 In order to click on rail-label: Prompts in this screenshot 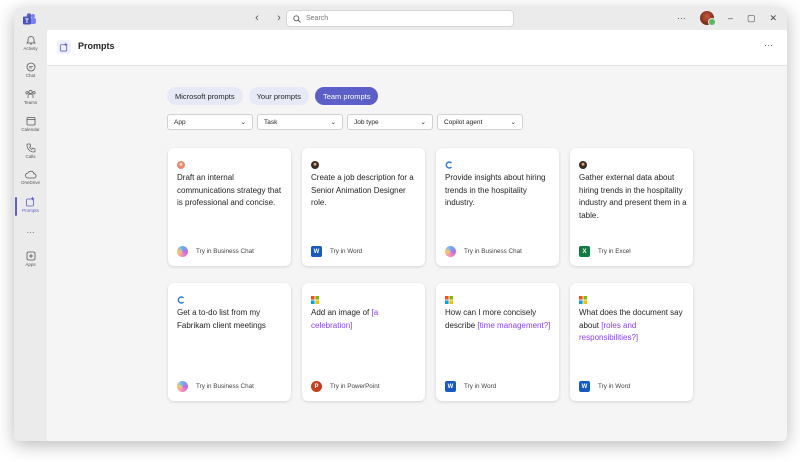, I will do `click(30, 210)`.